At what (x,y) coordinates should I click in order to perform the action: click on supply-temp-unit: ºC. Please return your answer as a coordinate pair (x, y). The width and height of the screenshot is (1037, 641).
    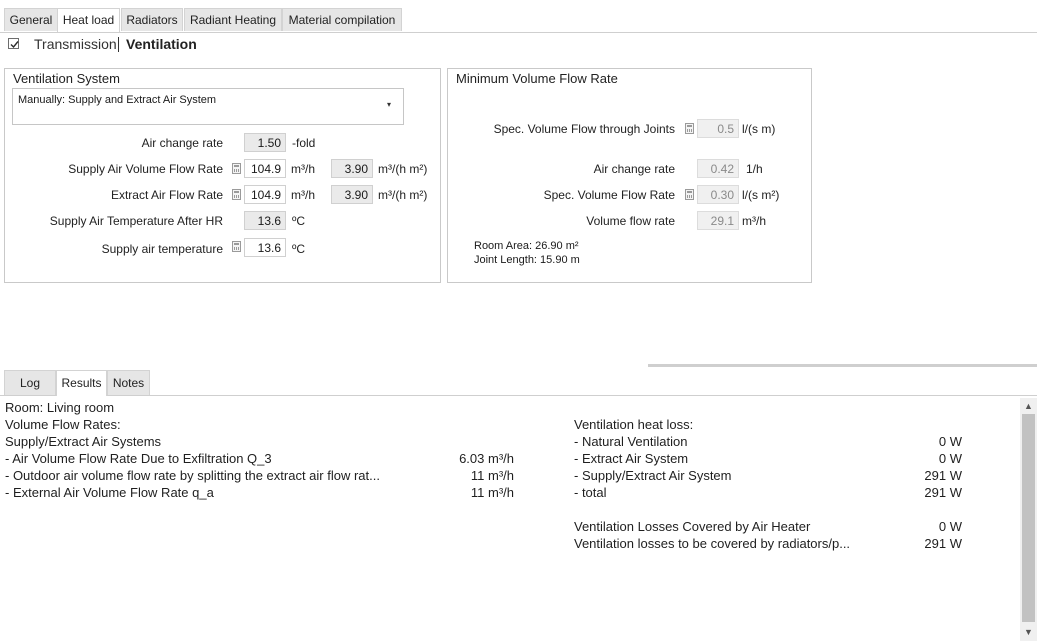
    Looking at the image, I should click on (299, 249).